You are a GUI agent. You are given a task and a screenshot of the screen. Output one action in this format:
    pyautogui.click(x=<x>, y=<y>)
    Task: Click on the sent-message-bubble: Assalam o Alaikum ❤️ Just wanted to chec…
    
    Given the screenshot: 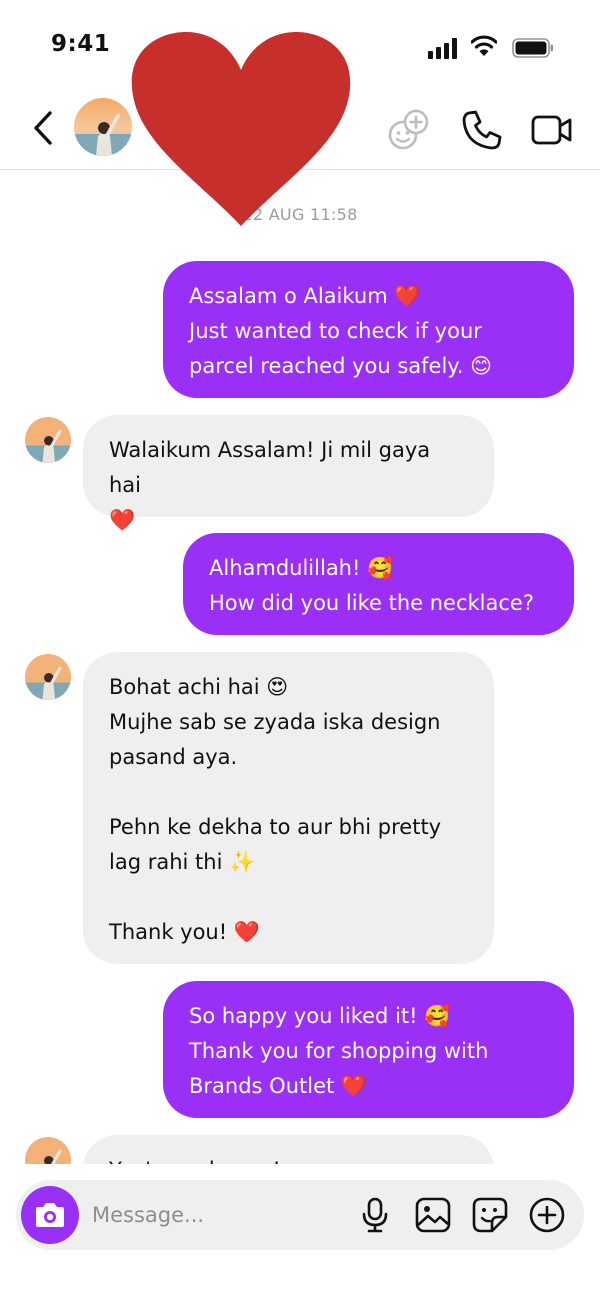 What is the action you would take?
    pyautogui.click(x=368, y=329)
    